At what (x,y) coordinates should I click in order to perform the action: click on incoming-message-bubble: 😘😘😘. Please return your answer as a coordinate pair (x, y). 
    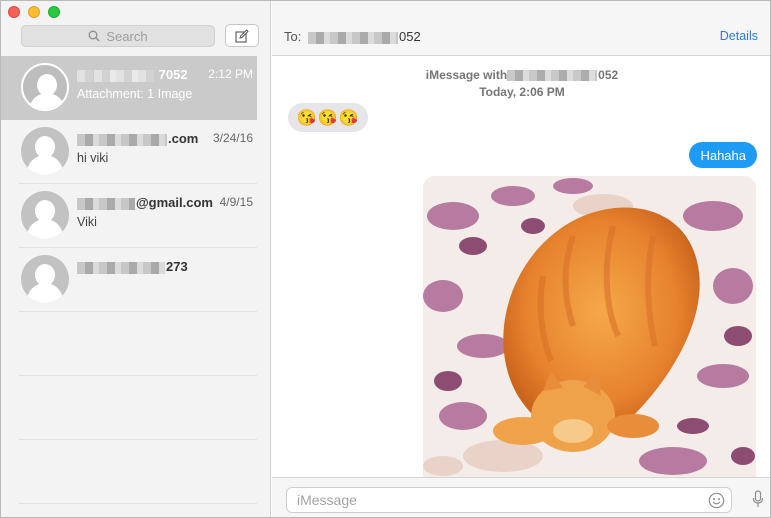
    Looking at the image, I should click on (328, 117).